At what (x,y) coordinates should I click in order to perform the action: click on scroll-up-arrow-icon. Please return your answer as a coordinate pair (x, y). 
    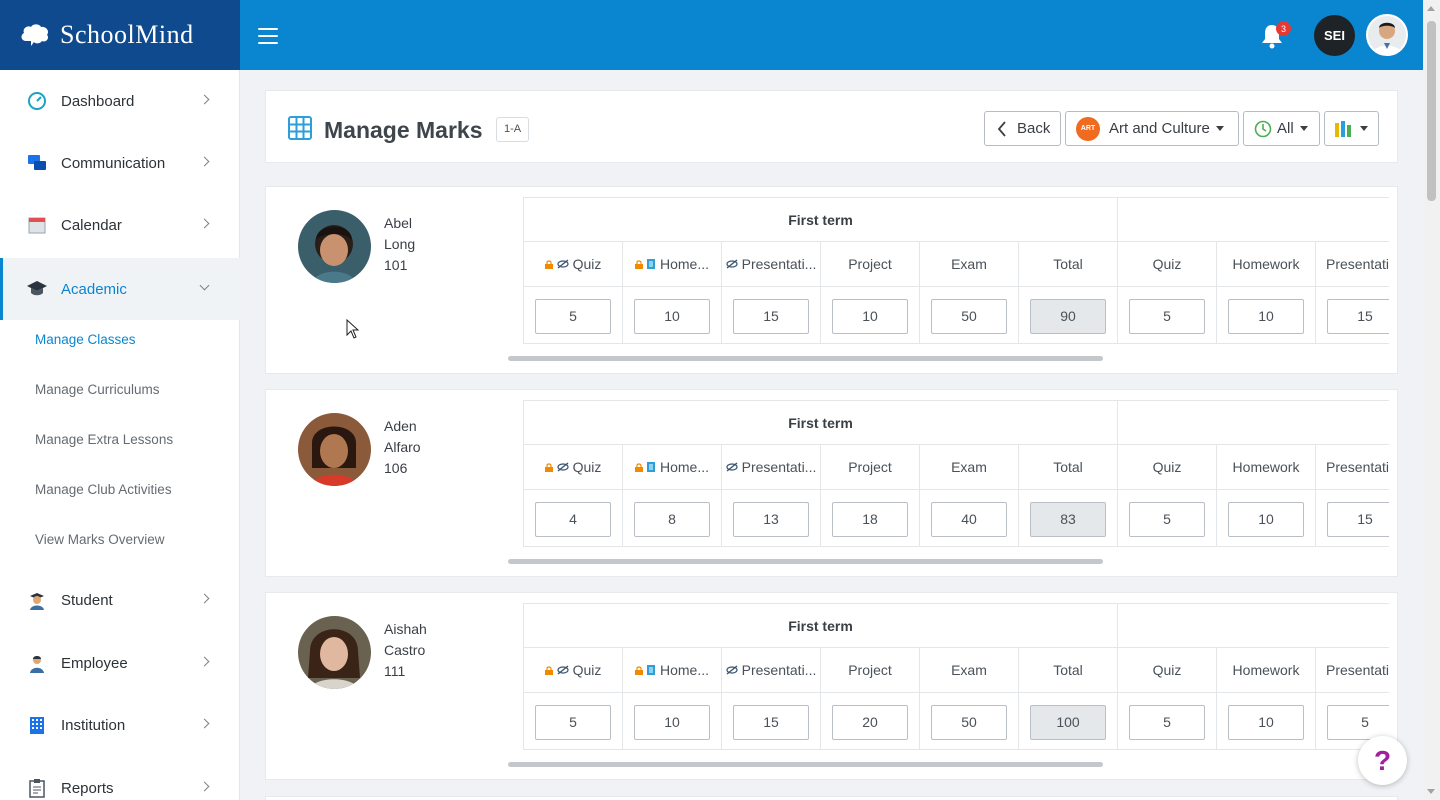
    Looking at the image, I should click on (1431, 8).